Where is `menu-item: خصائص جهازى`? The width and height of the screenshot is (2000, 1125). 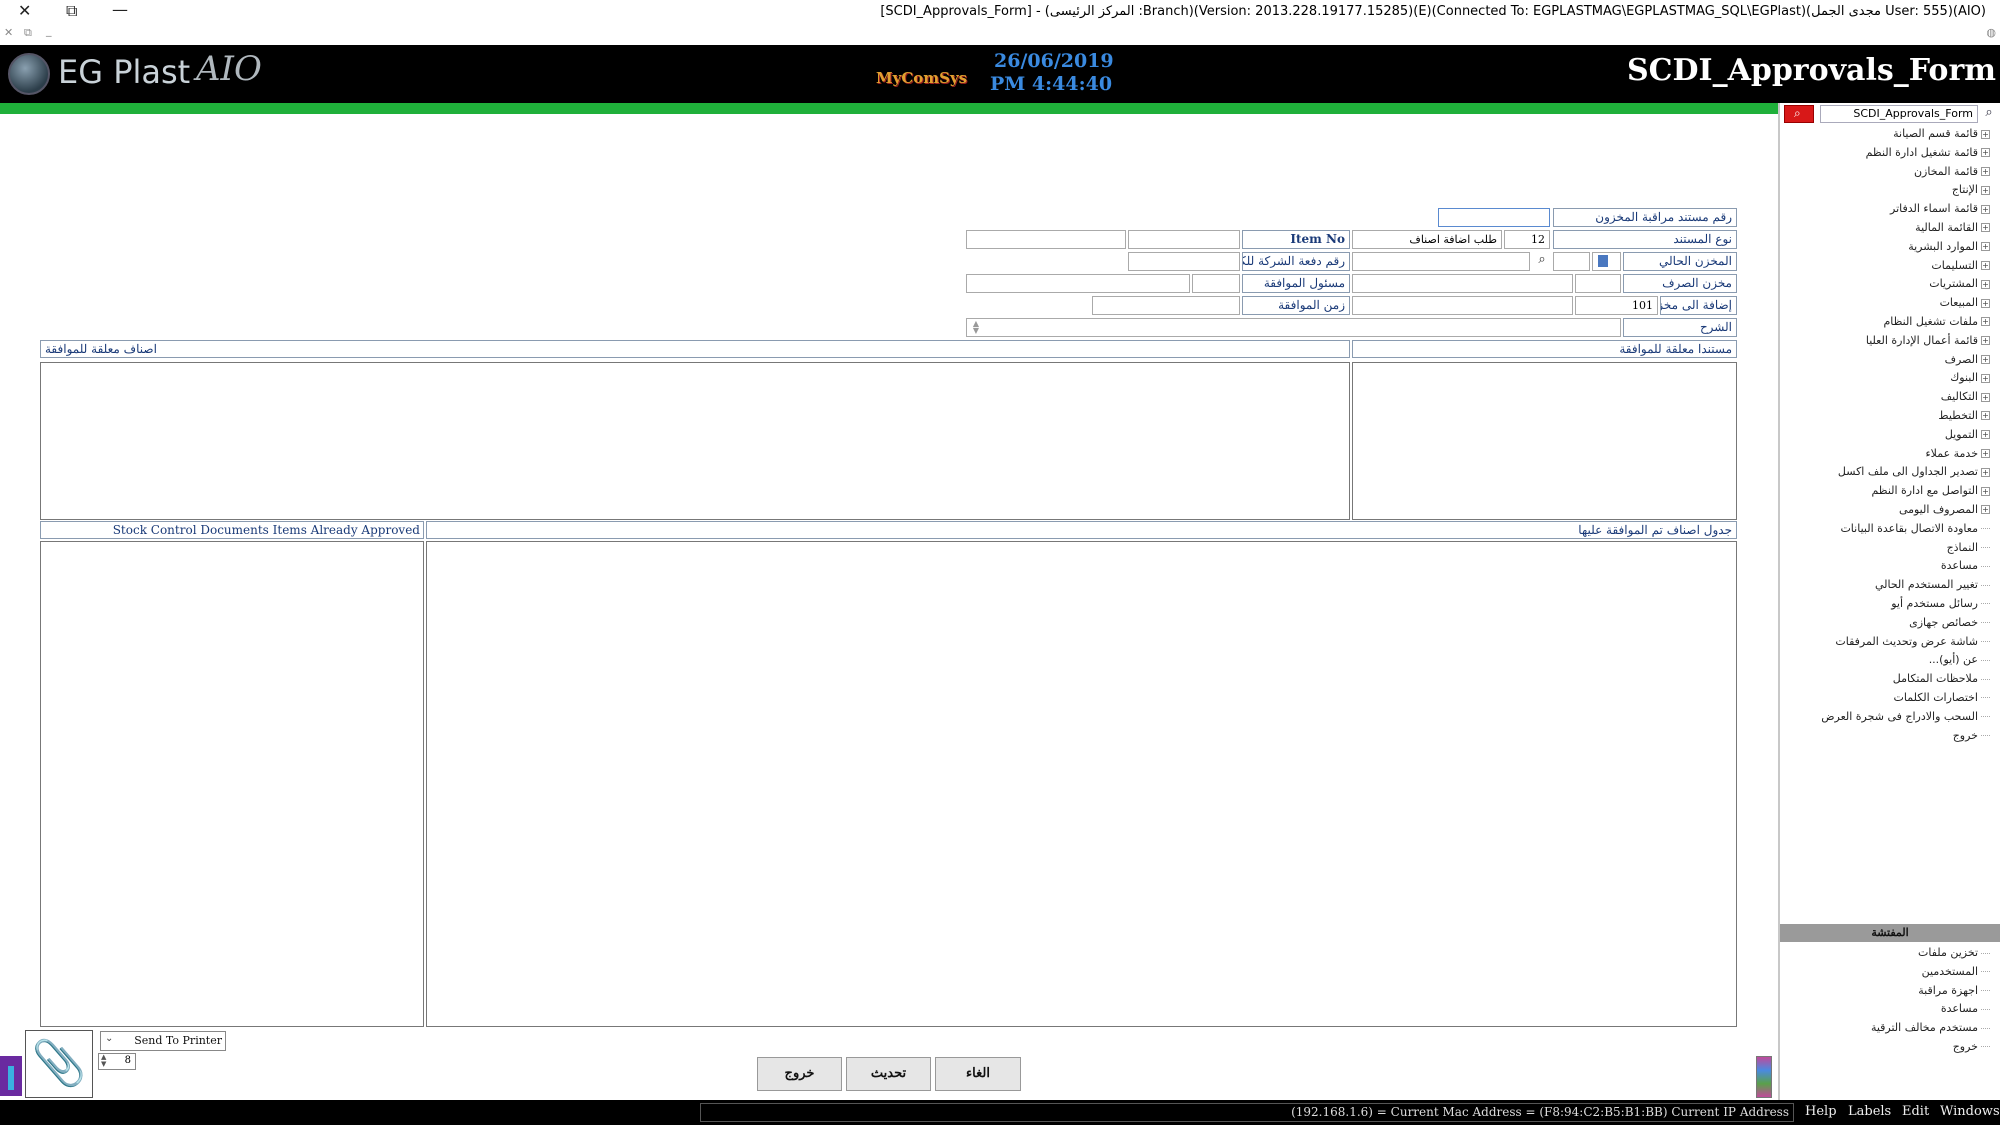 menu-item: خصائص جهازى is located at coordinates (1905, 623).